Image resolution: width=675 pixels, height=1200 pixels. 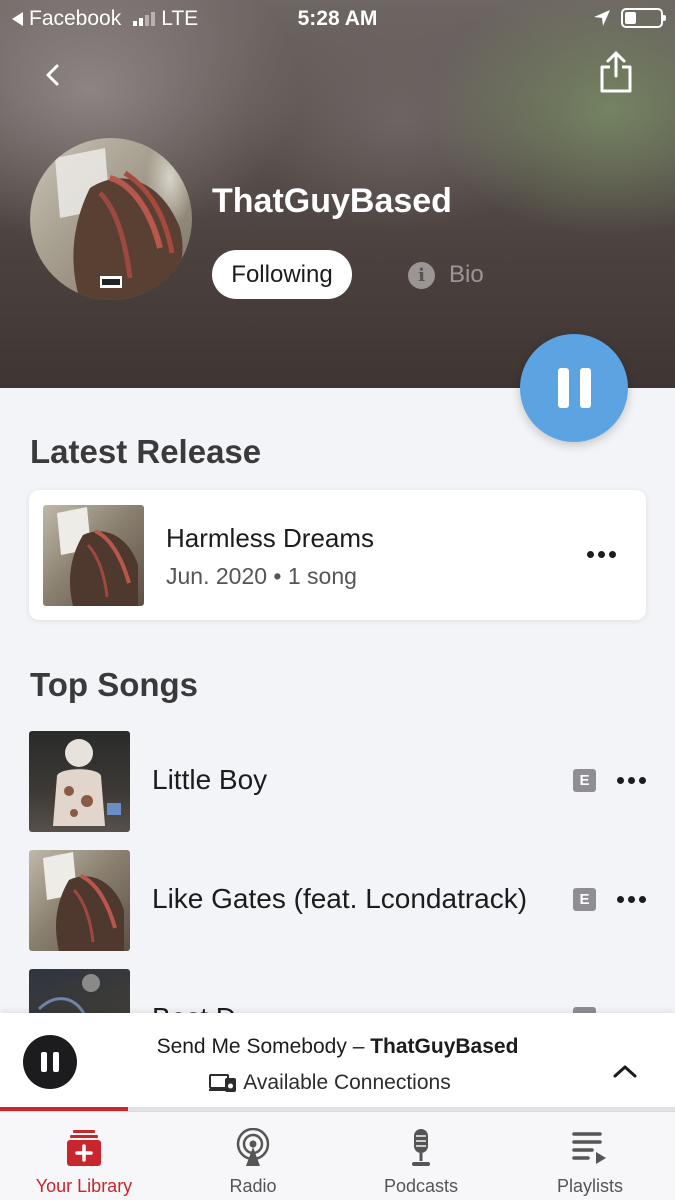 I want to click on library-icon, so click(x=84, y=1148).